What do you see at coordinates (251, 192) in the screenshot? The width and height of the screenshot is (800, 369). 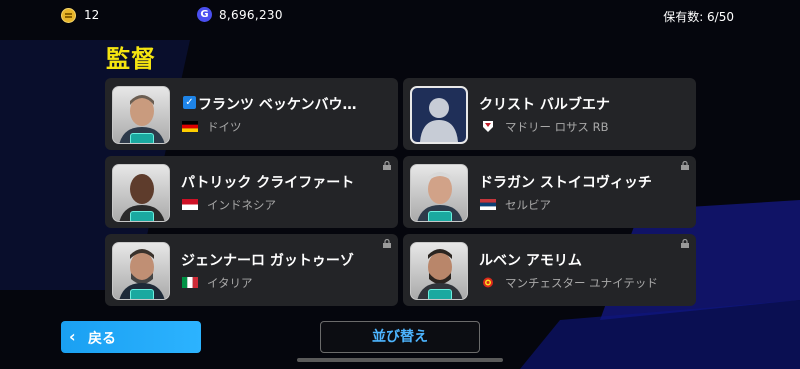 I see `manager-card: パトリック クライファート インドネシア` at bounding box center [251, 192].